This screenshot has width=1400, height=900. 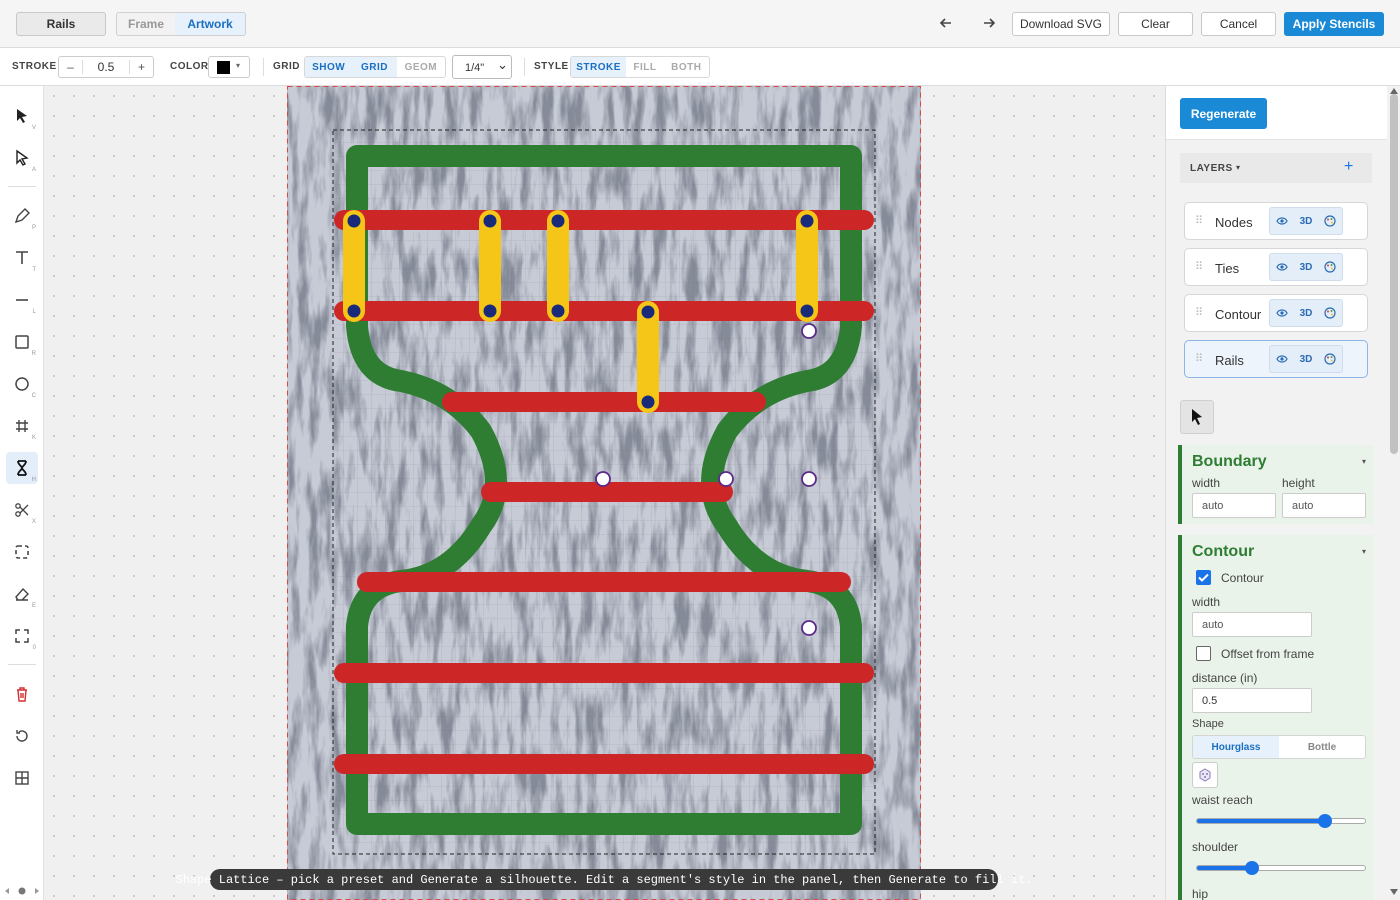 What do you see at coordinates (22, 258) in the screenshot?
I see `text-tool: T` at bounding box center [22, 258].